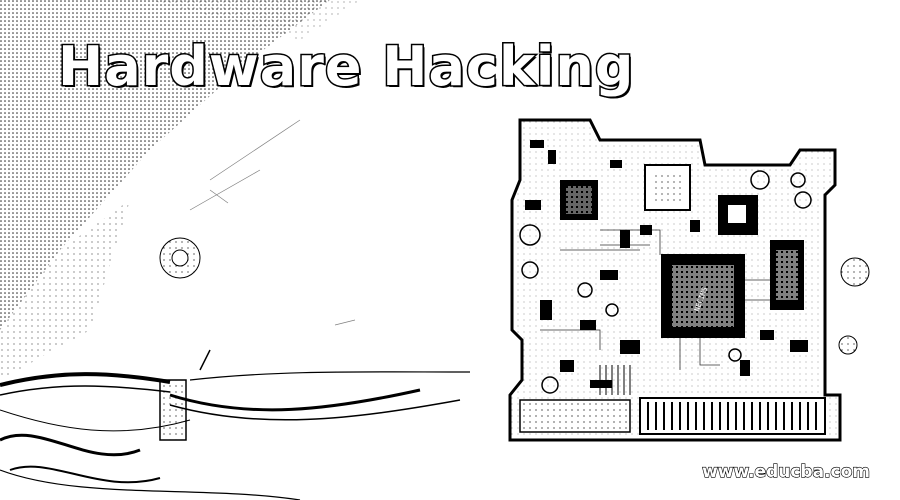  Describe the element at coordinates (272, 222) in the screenshot. I see `sketch-lines` at that location.